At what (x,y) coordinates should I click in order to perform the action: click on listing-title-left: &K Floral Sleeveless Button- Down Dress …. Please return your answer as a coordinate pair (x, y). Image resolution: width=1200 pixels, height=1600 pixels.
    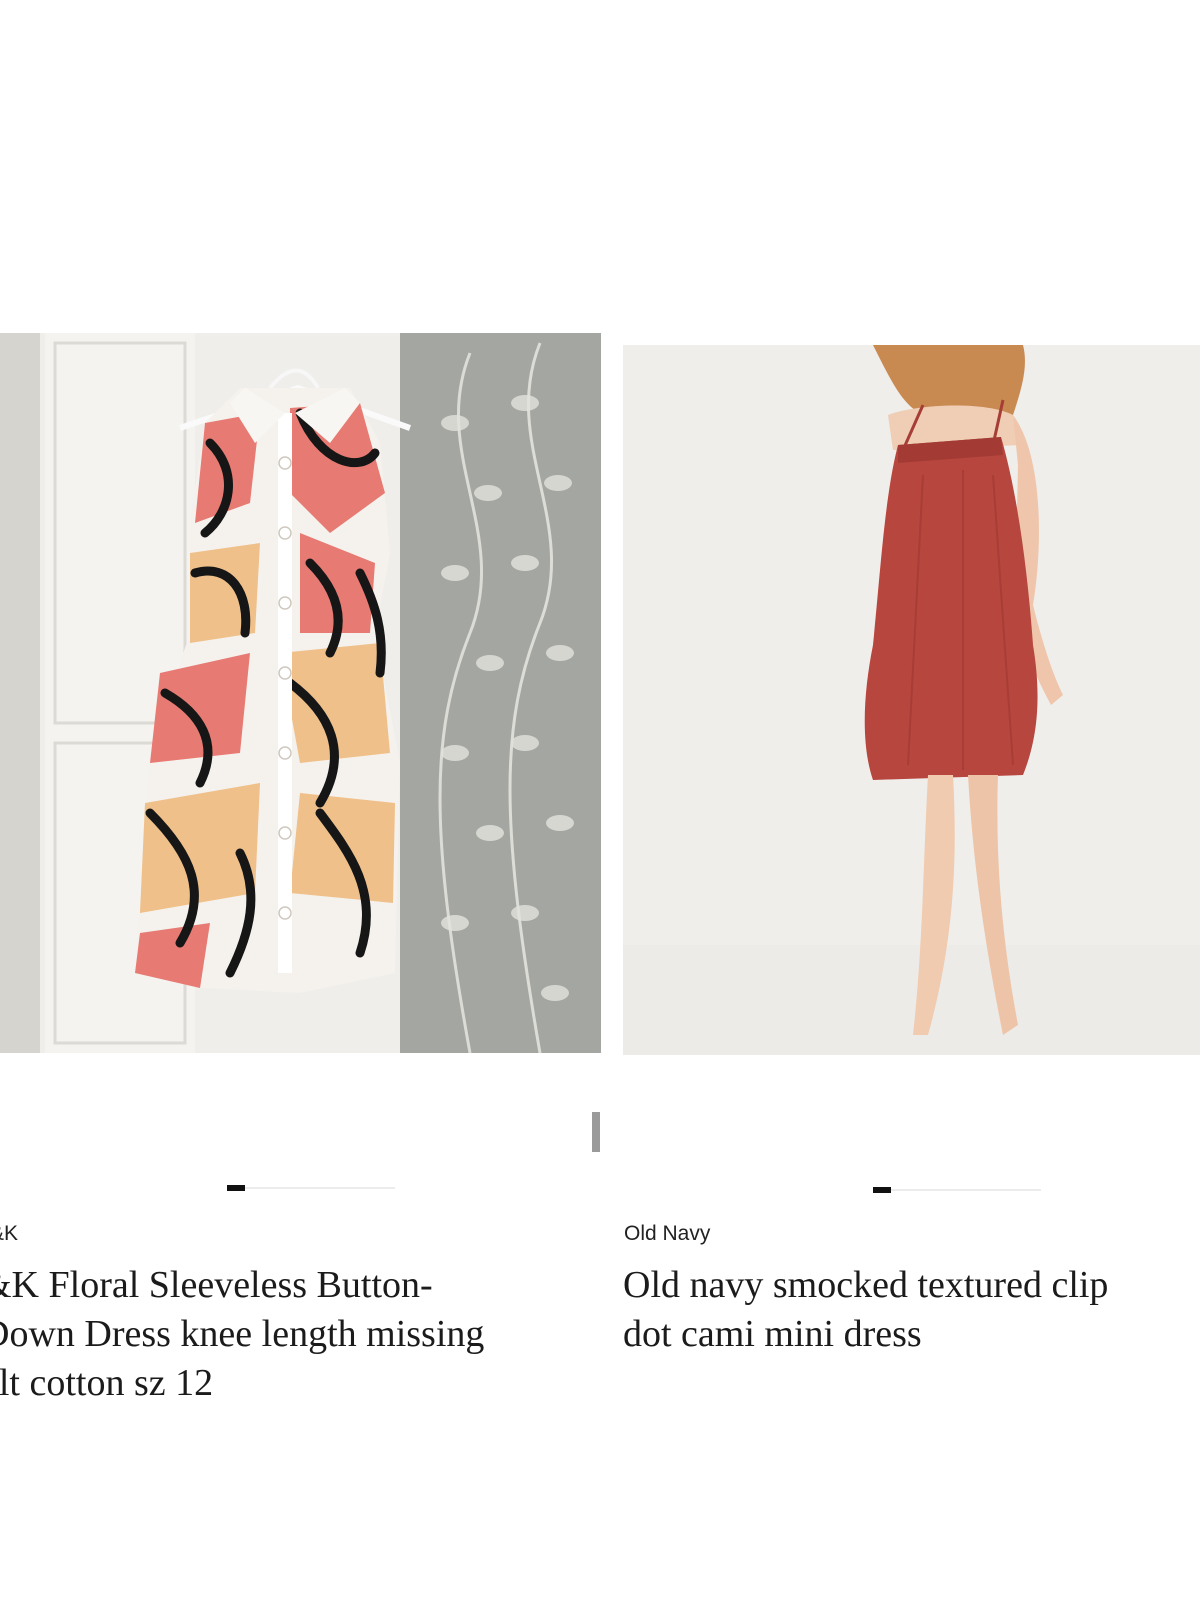
    Looking at the image, I should click on (242, 1334).